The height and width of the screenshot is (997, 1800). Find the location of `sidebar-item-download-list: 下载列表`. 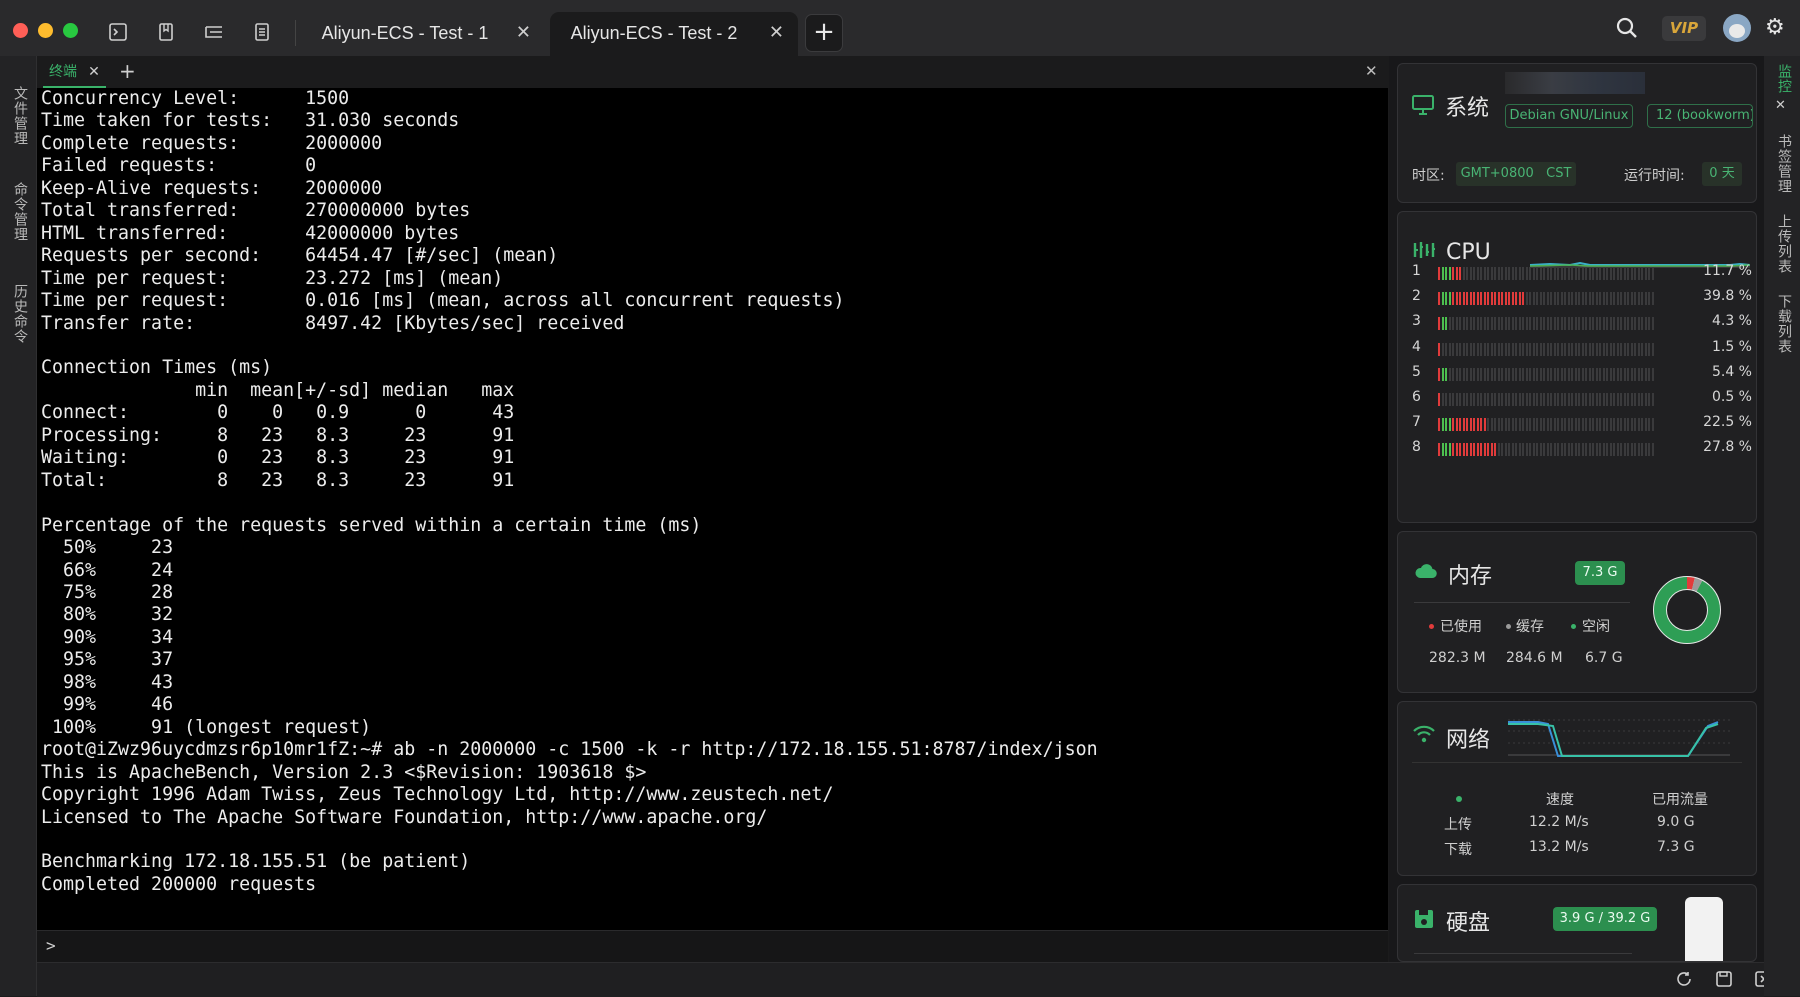

sidebar-item-download-list: 下载列表 is located at coordinates (1782, 324).